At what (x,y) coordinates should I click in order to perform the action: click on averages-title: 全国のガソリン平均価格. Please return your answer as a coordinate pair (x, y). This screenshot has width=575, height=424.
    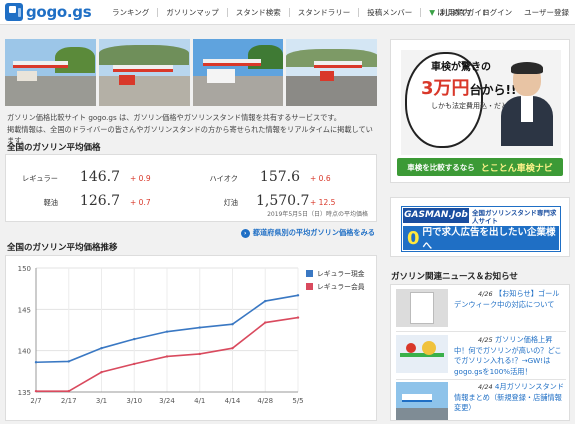
    Looking at the image, I should click on (54, 148).